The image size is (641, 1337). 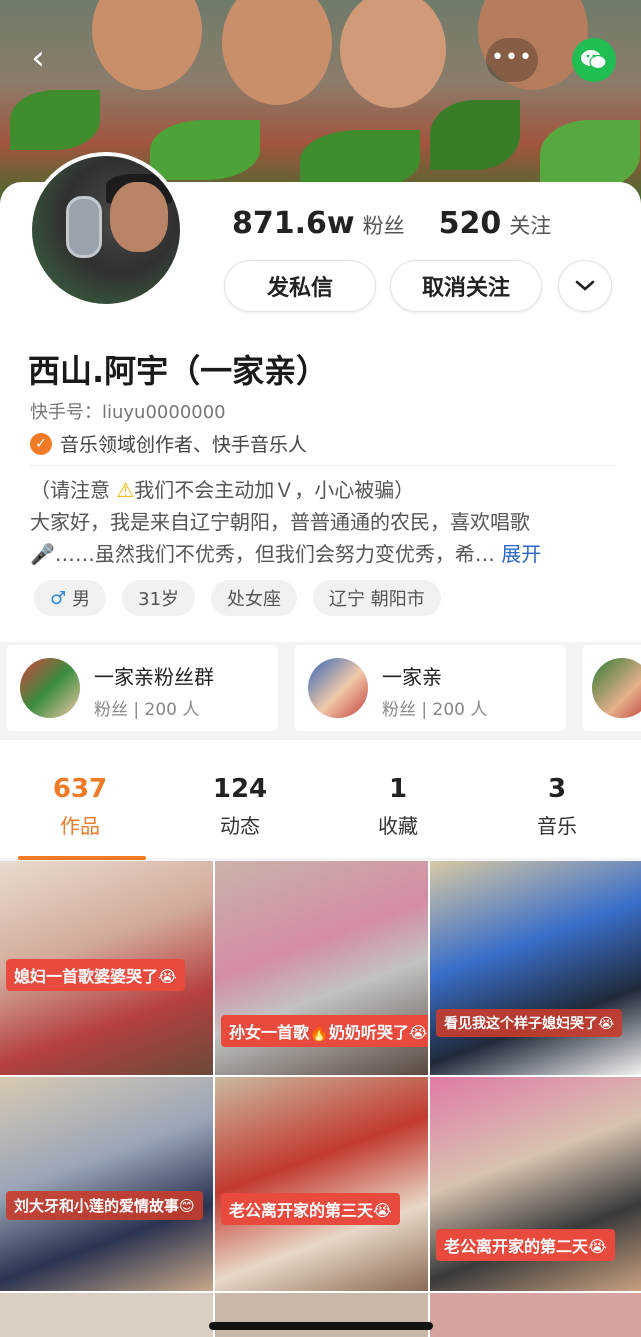 What do you see at coordinates (159, 598) in the screenshot?
I see `tag-age: 31岁` at bounding box center [159, 598].